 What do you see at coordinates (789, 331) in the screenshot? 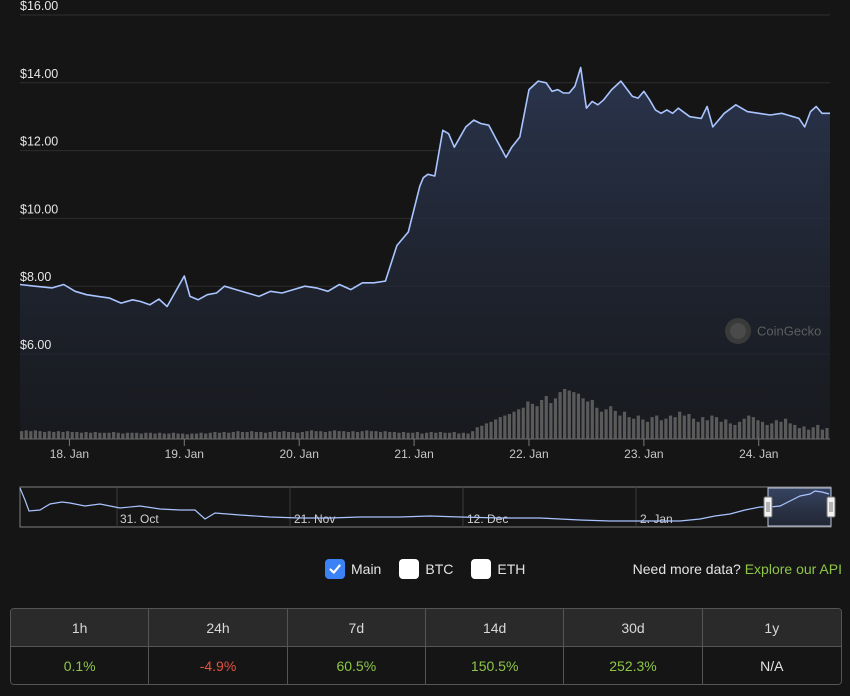
I see `watermark-text: CoinGecko` at bounding box center [789, 331].